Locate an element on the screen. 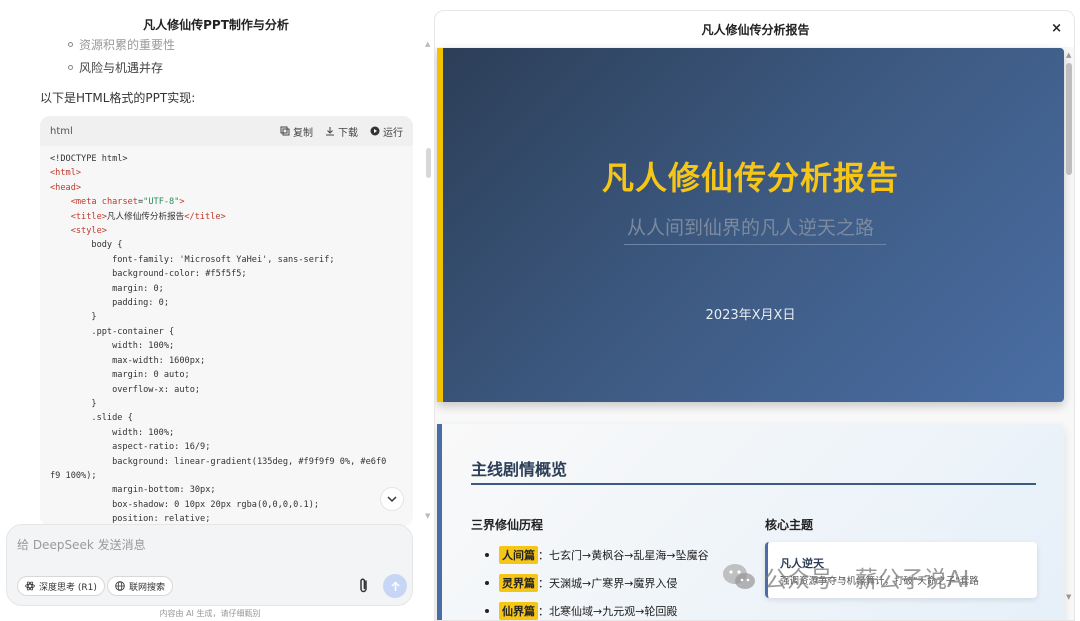  list-item: 风险与机遇并存 is located at coordinates (115, 67).